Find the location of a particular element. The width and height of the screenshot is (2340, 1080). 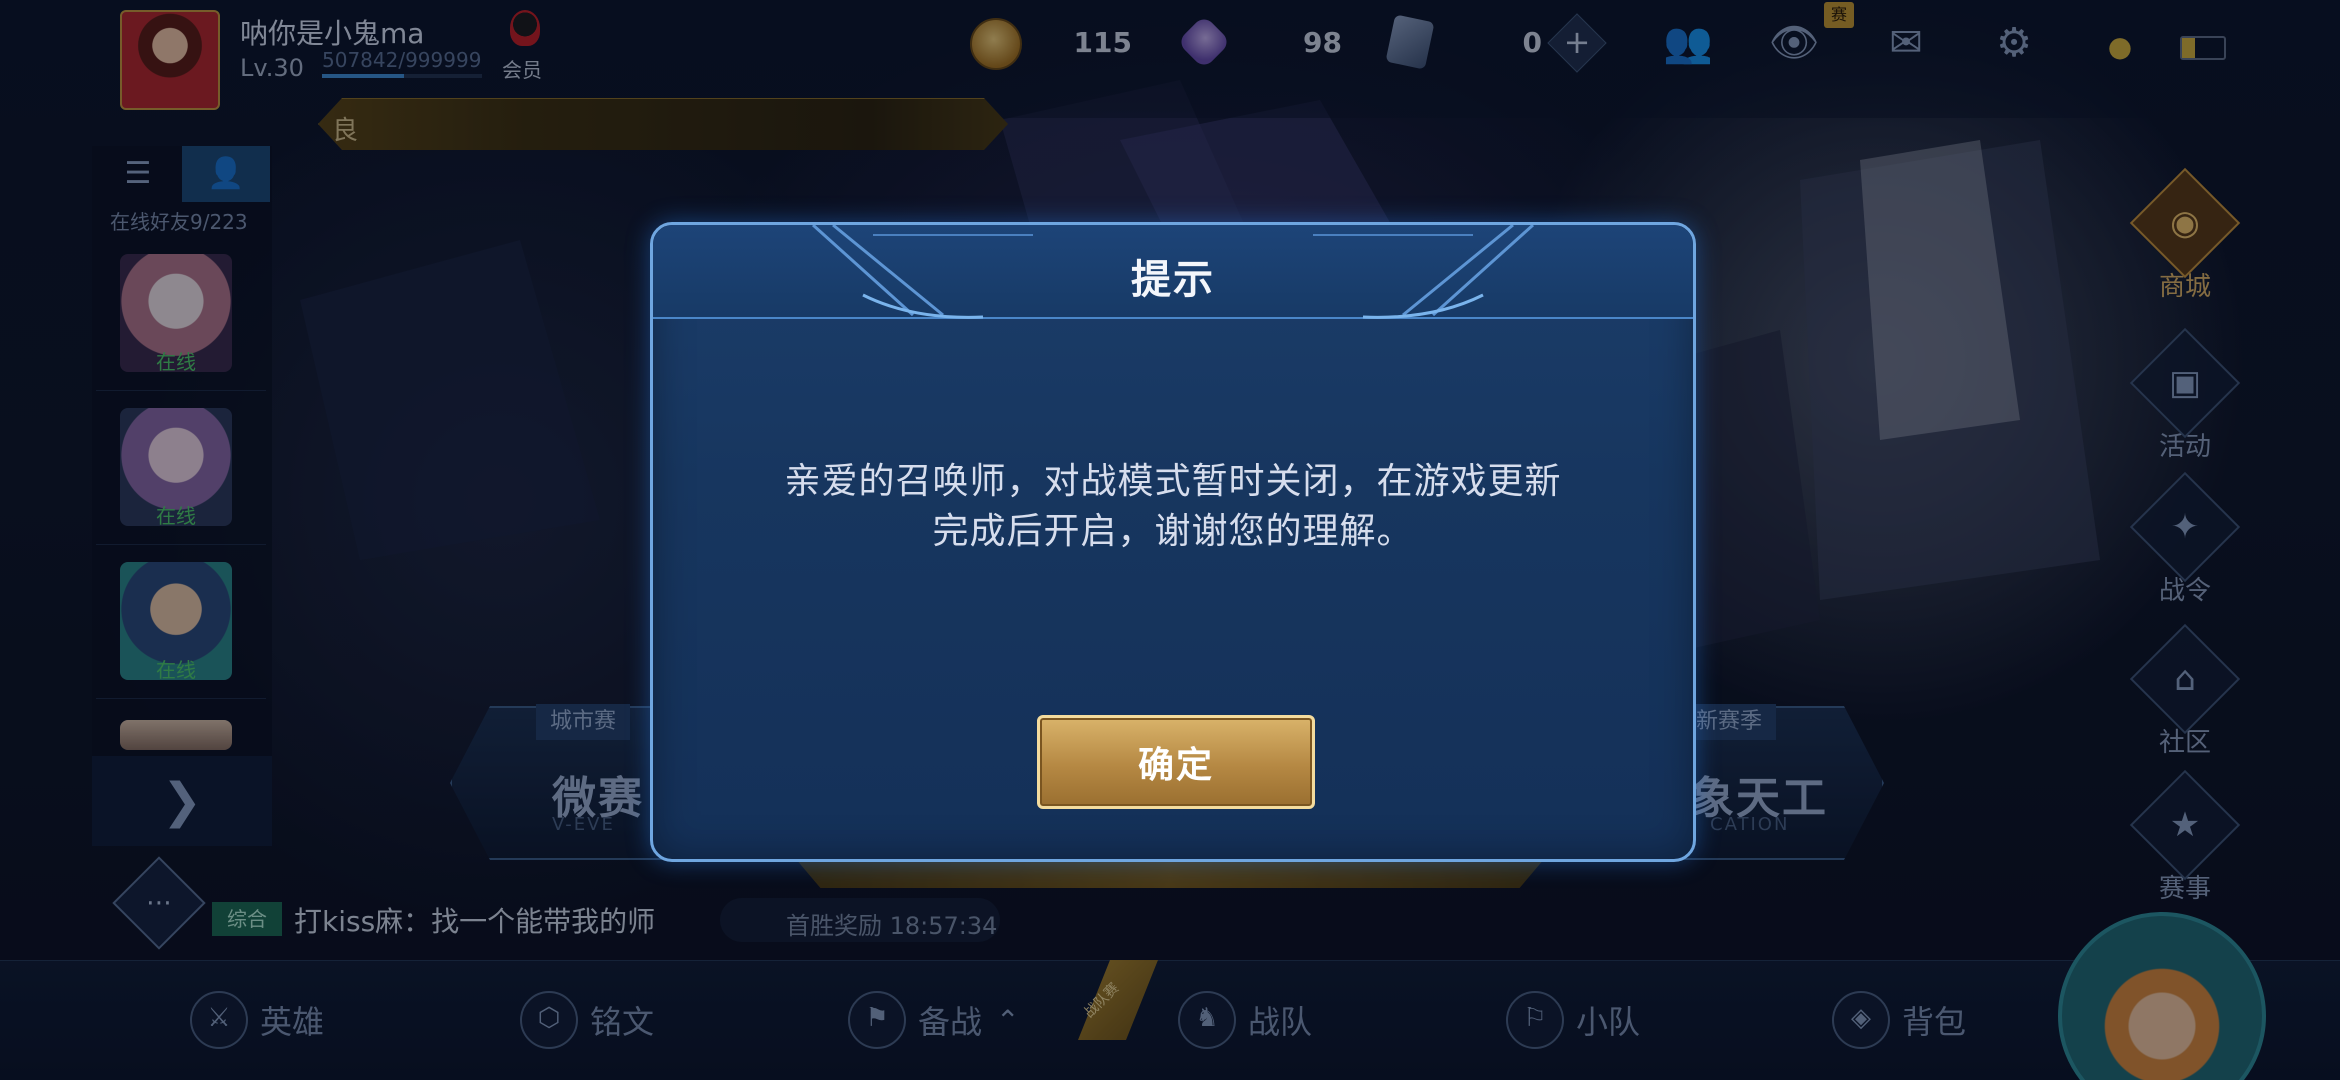

dialog-message-line1: 亲爱的召唤师，对战模式暂时关闭，在游戏更新 is located at coordinates (1173, 481).